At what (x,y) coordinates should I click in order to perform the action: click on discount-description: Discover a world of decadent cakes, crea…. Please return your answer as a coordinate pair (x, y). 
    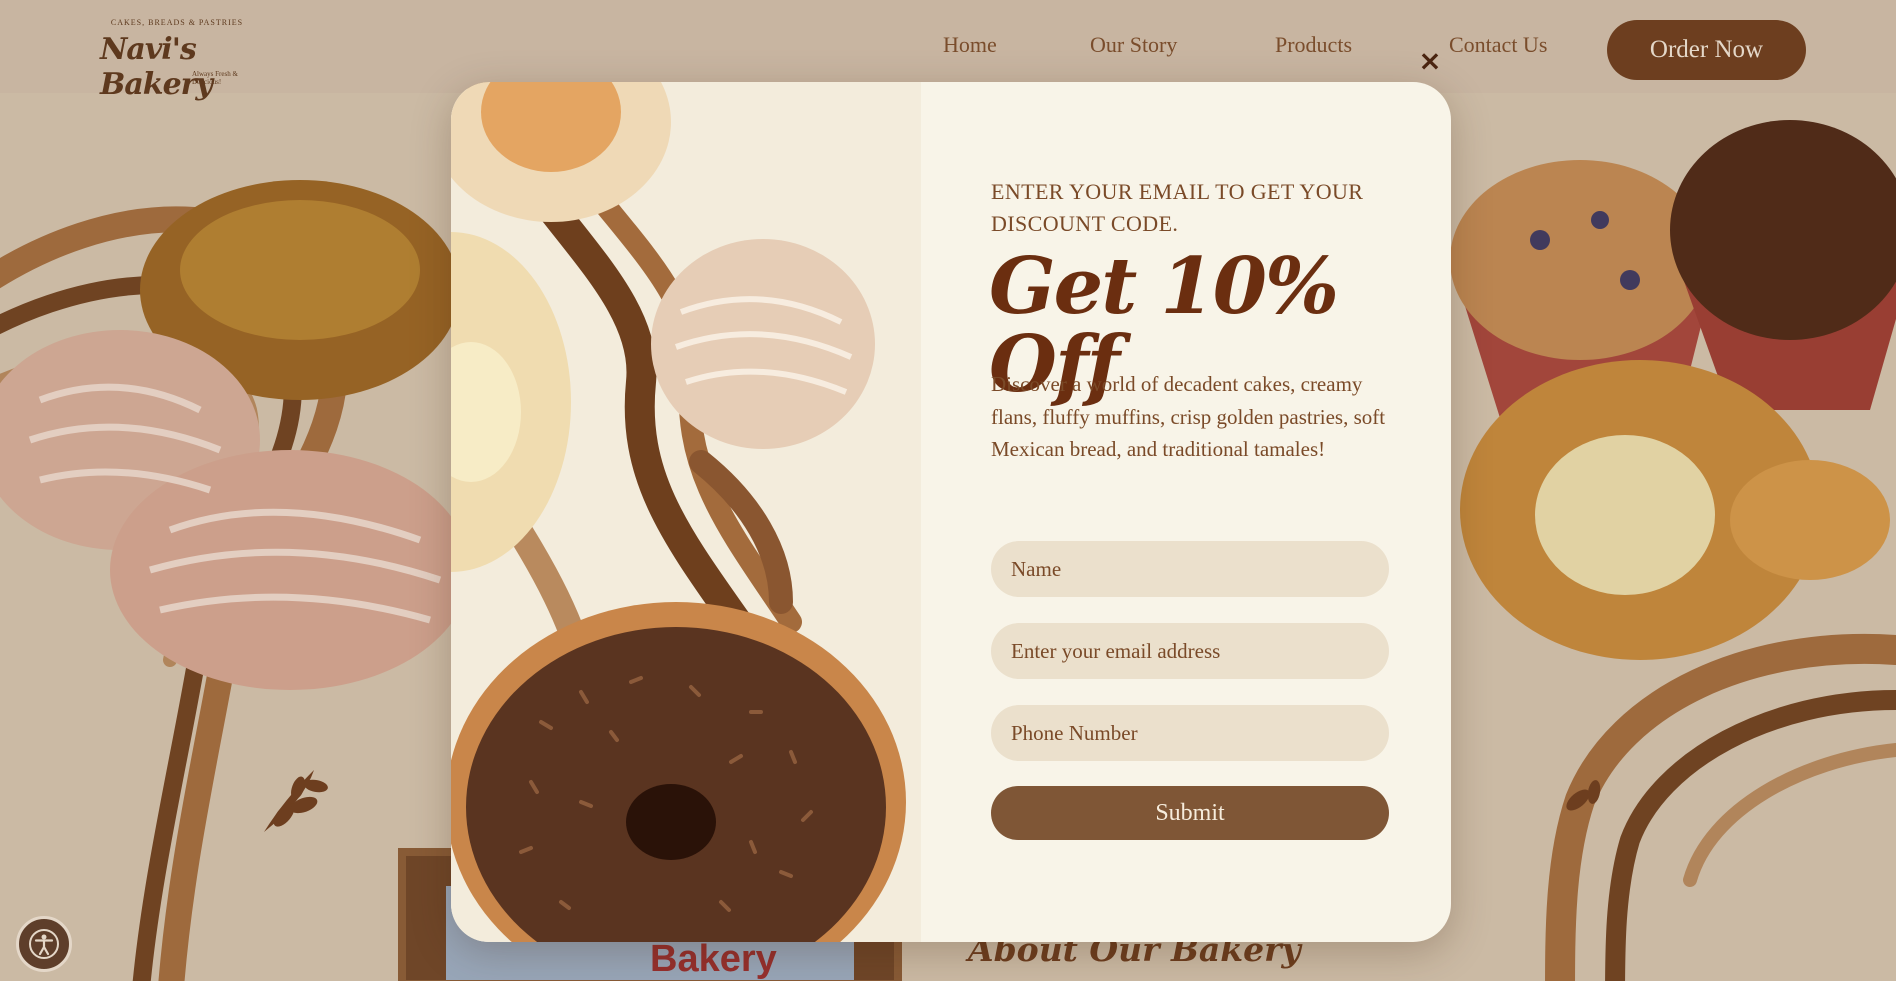
    Looking at the image, I should click on (1188, 416).